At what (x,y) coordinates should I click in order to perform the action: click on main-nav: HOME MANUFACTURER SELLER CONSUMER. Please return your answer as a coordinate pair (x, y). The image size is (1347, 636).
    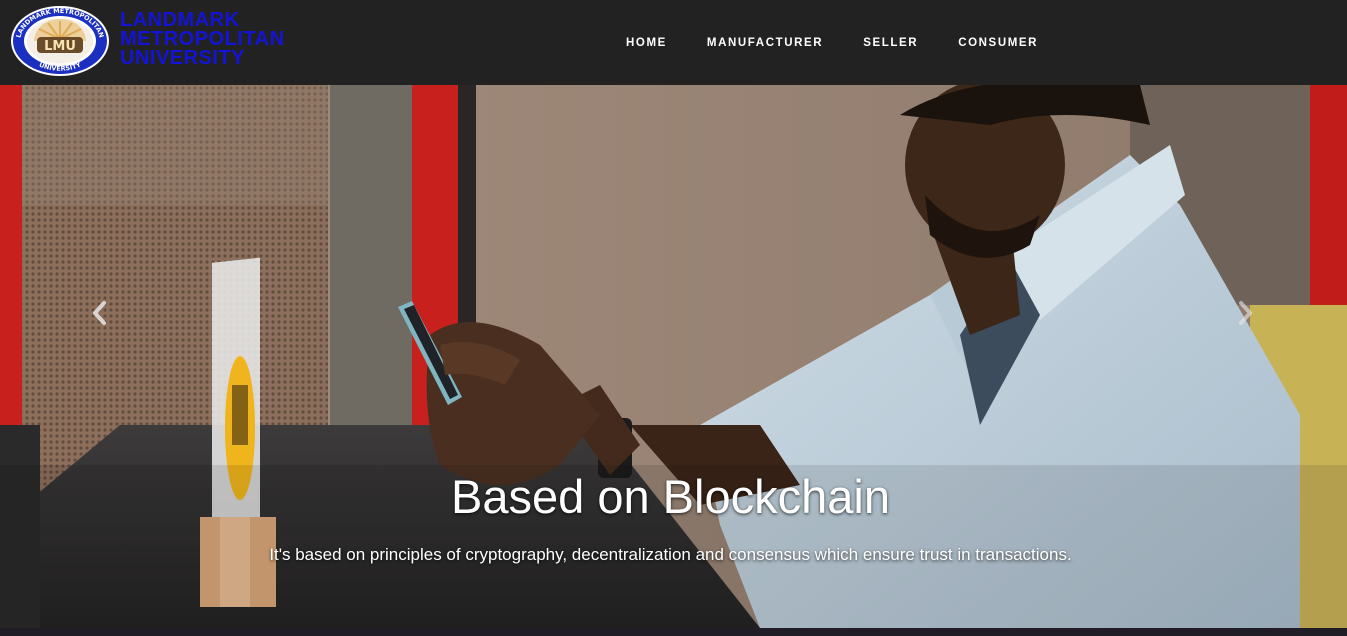
    Looking at the image, I should click on (832, 42).